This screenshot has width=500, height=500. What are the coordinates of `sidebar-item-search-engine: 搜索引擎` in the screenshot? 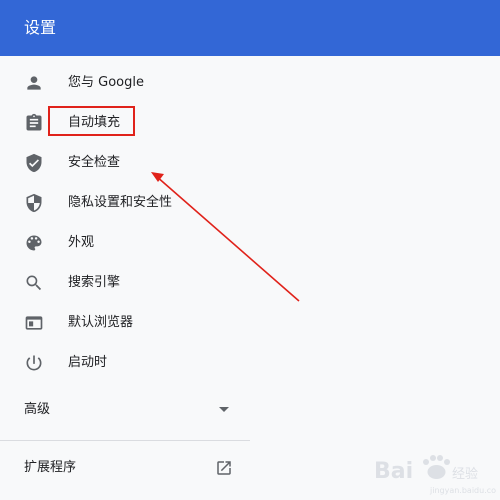 It's located at (125, 283).